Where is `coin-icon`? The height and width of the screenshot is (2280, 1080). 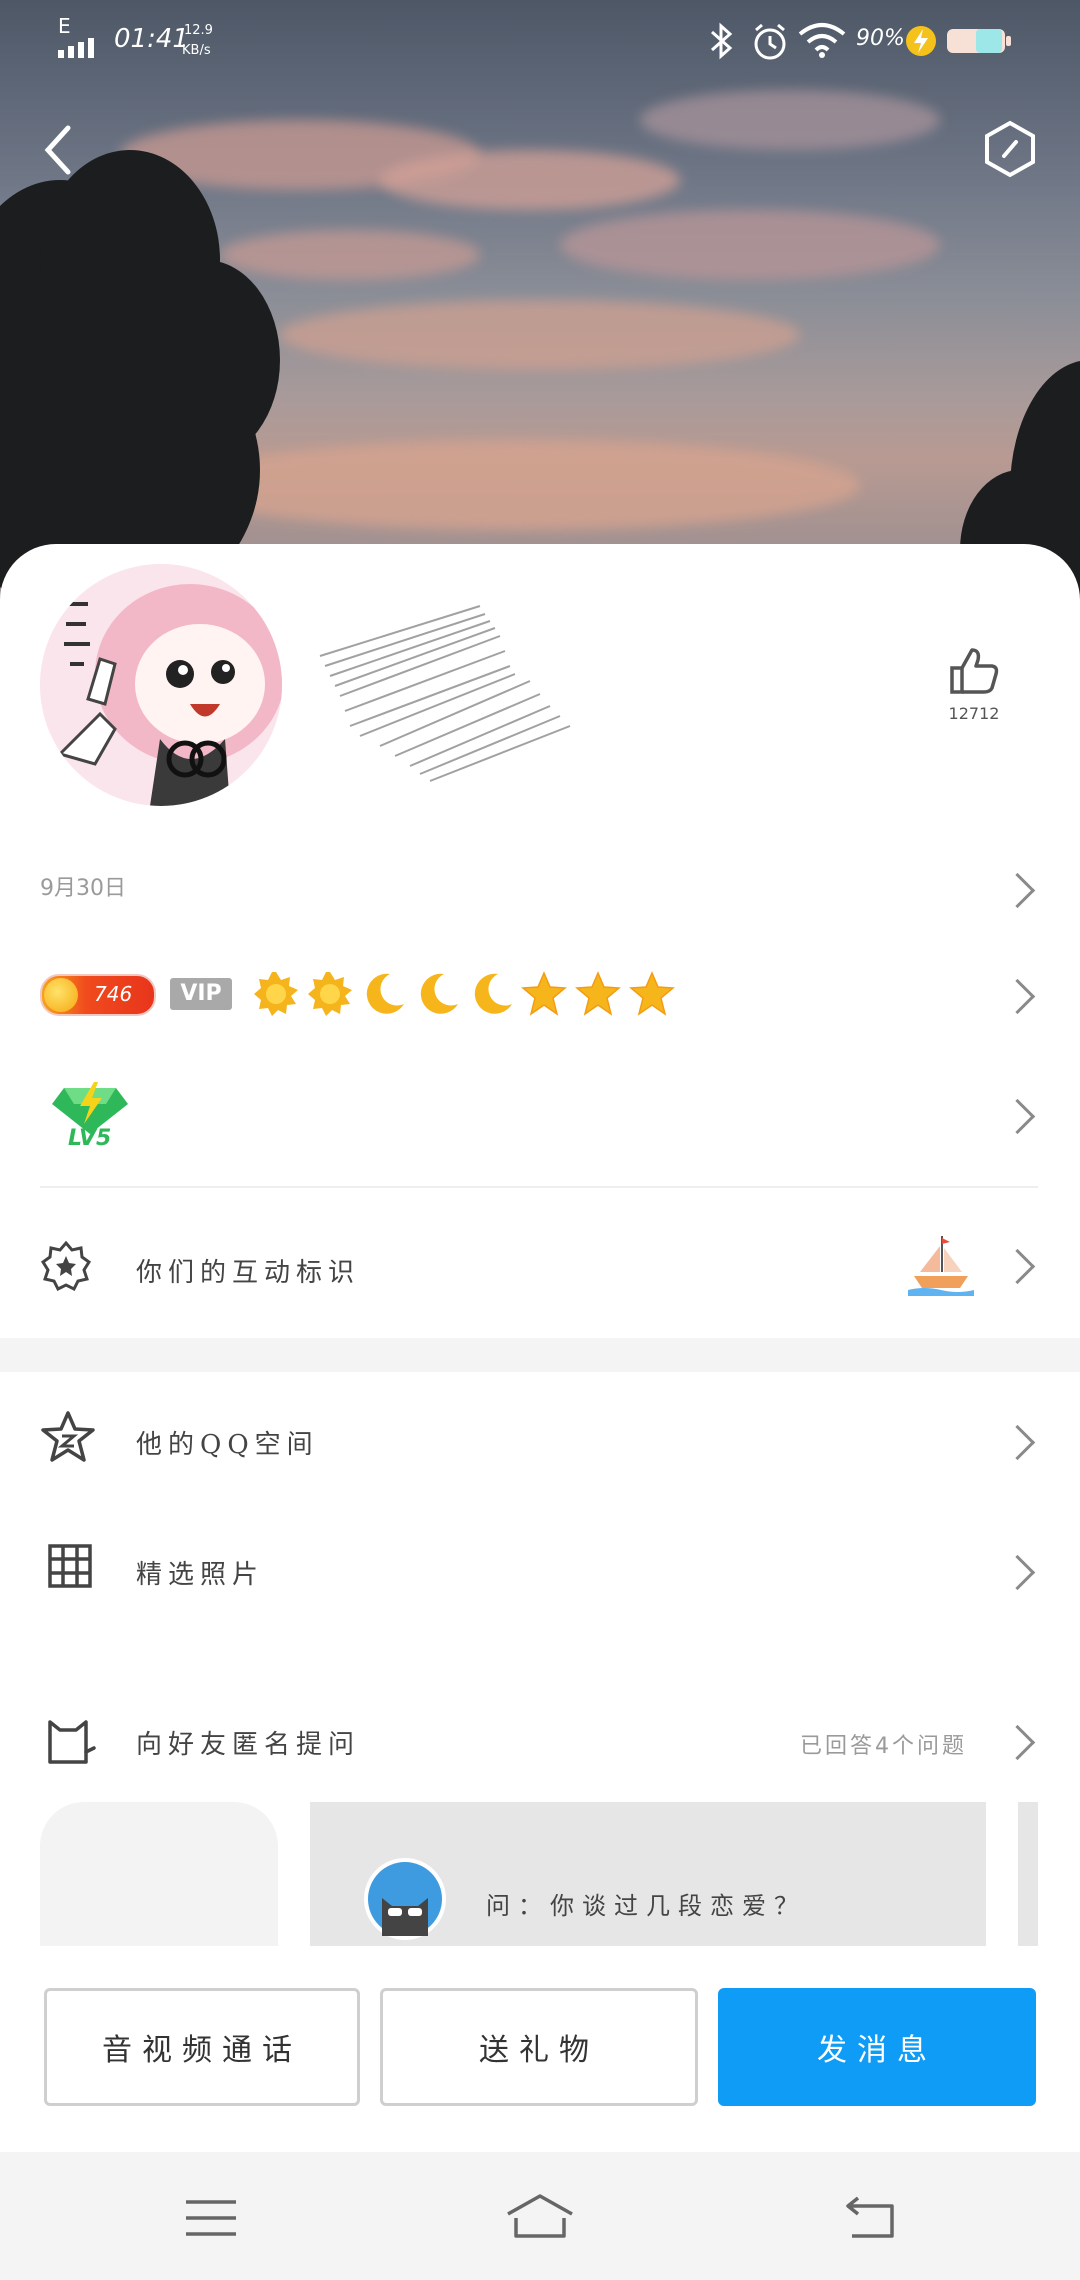 coin-icon is located at coordinates (61, 995).